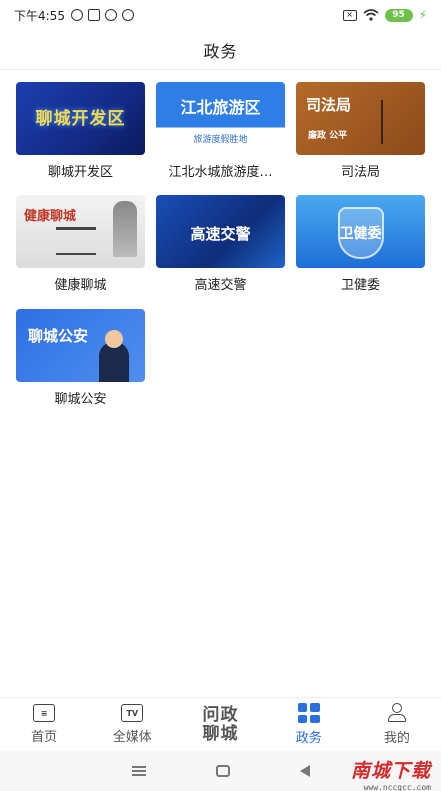 The width and height of the screenshot is (441, 791). I want to click on wifi-icon, so click(371, 15).